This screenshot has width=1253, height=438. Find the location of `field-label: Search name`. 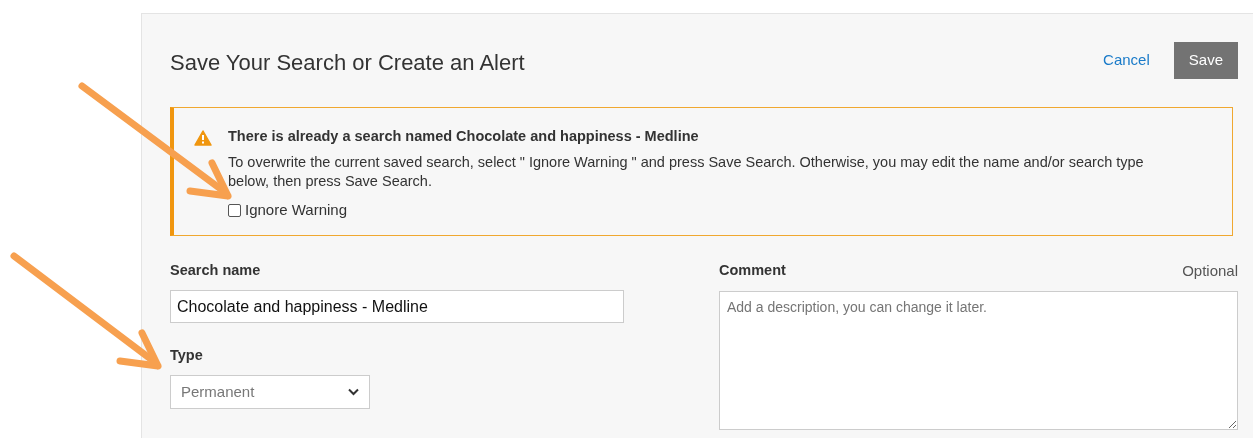

field-label: Search name is located at coordinates (216, 271).